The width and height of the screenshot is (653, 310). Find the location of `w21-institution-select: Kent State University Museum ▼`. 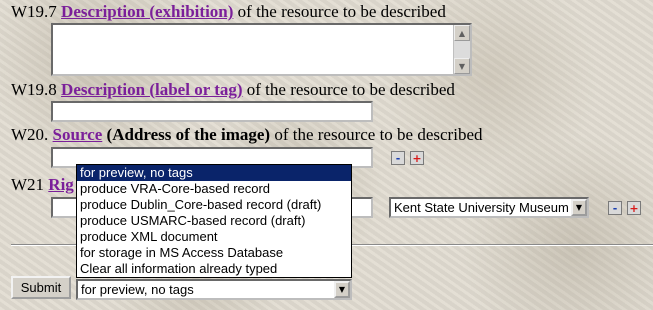

w21-institution-select: Kent State University Museum ▼ is located at coordinates (489, 207).